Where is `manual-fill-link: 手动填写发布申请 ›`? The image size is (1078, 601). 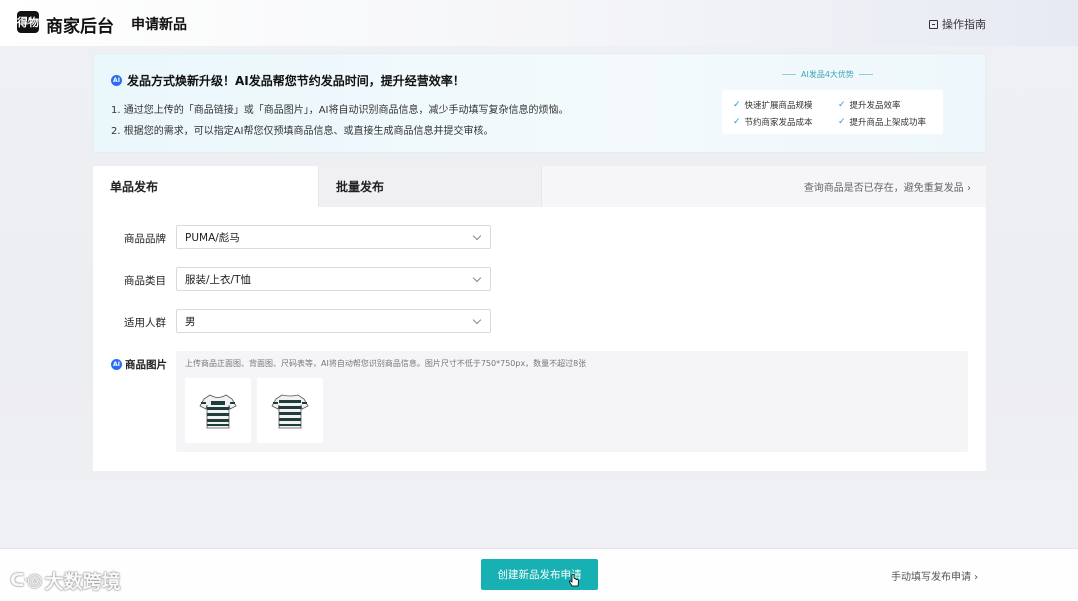
manual-fill-link: 手动填写发布申请 › is located at coordinates (934, 575).